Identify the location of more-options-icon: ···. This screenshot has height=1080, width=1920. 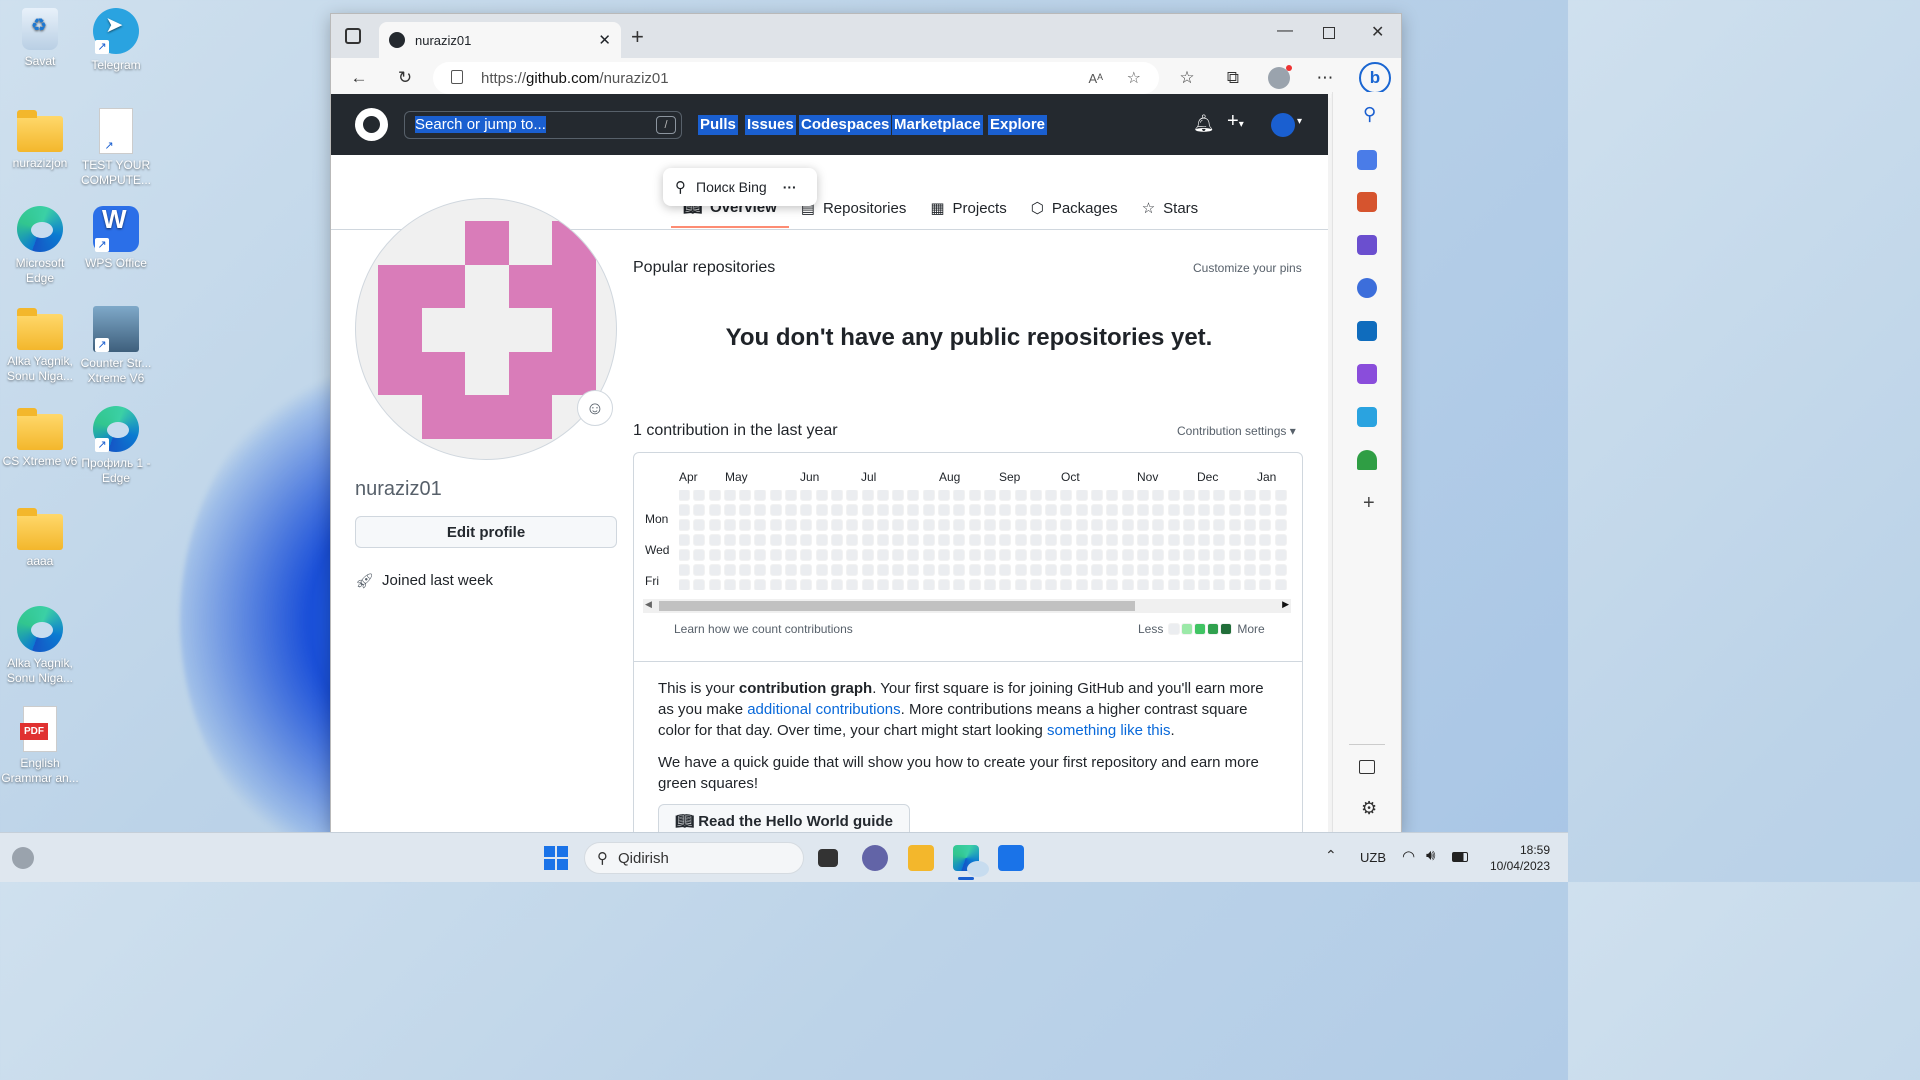
(790, 187).